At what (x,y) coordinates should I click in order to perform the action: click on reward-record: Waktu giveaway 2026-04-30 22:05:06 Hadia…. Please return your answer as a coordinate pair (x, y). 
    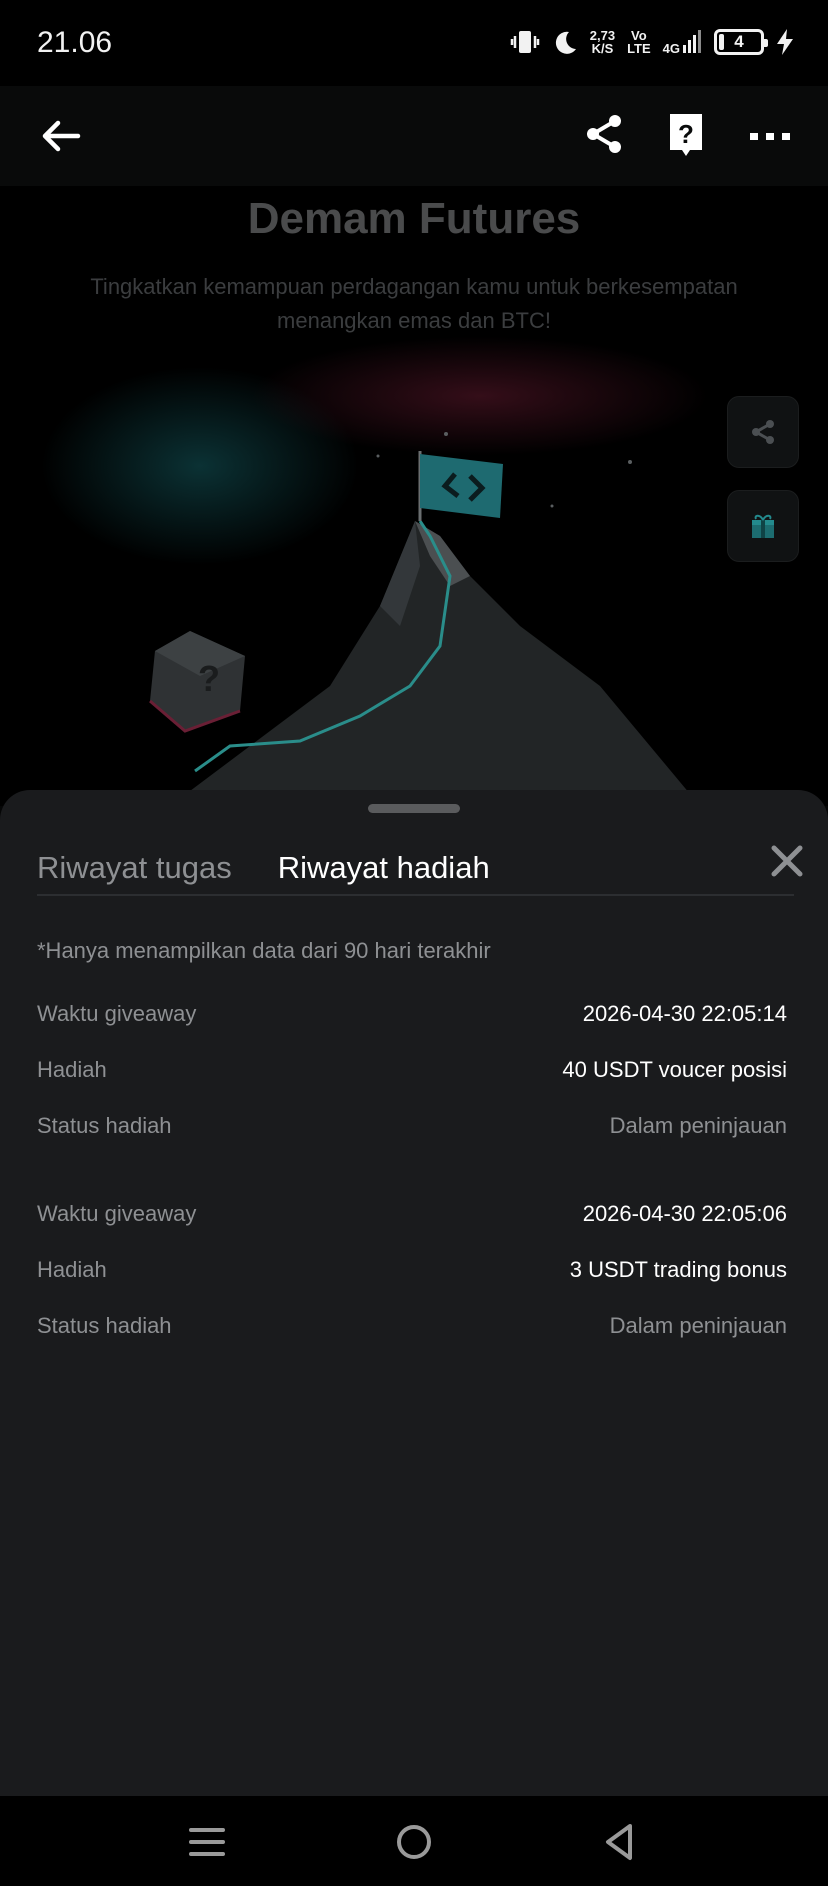
    Looking at the image, I should click on (412, 1270).